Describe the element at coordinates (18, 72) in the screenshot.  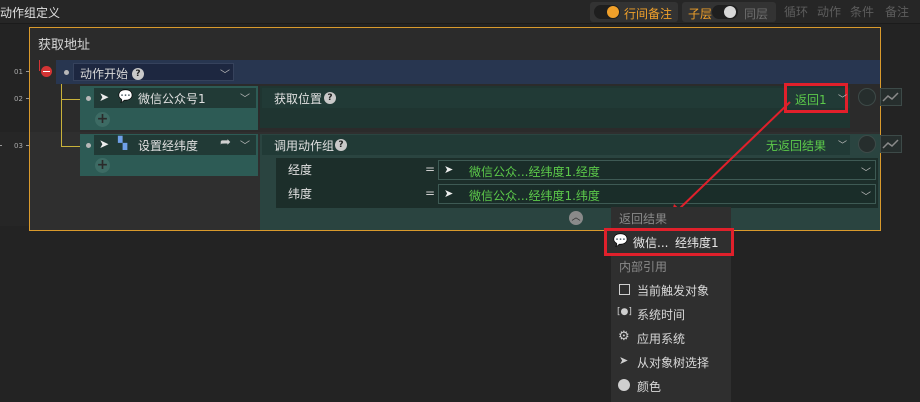
I see `row-number-01: 01` at that location.